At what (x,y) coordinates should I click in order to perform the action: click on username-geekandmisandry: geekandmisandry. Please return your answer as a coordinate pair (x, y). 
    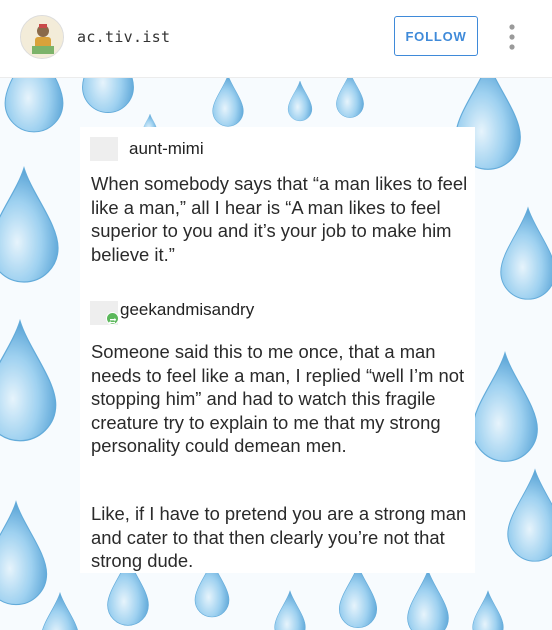
    Looking at the image, I should click on (187, 309).